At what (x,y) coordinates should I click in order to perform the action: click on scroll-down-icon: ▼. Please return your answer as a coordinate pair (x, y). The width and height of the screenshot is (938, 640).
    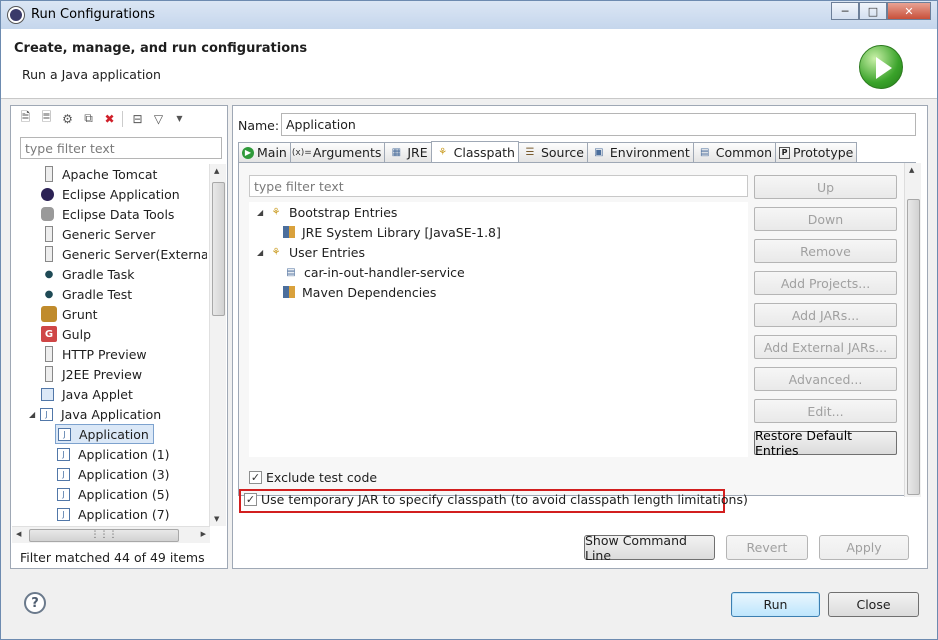
    Looking at the image, I should click on (216, 519).